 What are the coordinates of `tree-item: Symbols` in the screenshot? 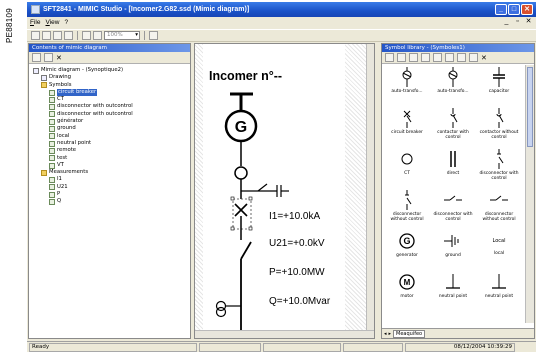 It's located at (111, 85).